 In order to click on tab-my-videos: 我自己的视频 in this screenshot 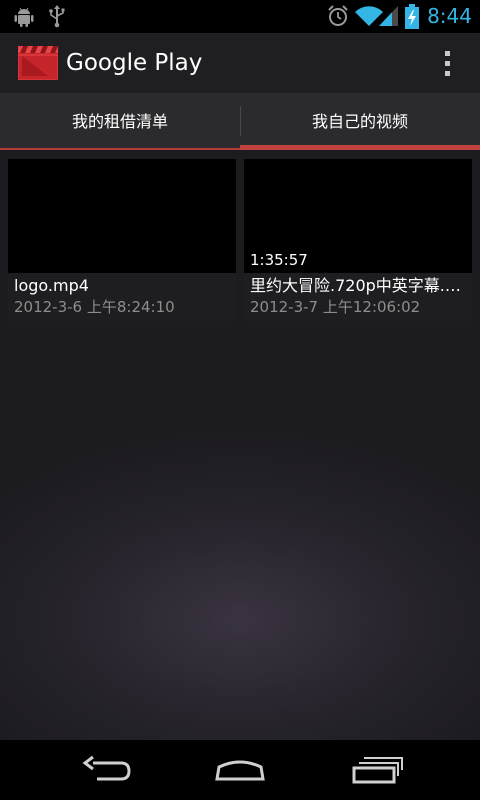, I will do `click(360, 121)`.